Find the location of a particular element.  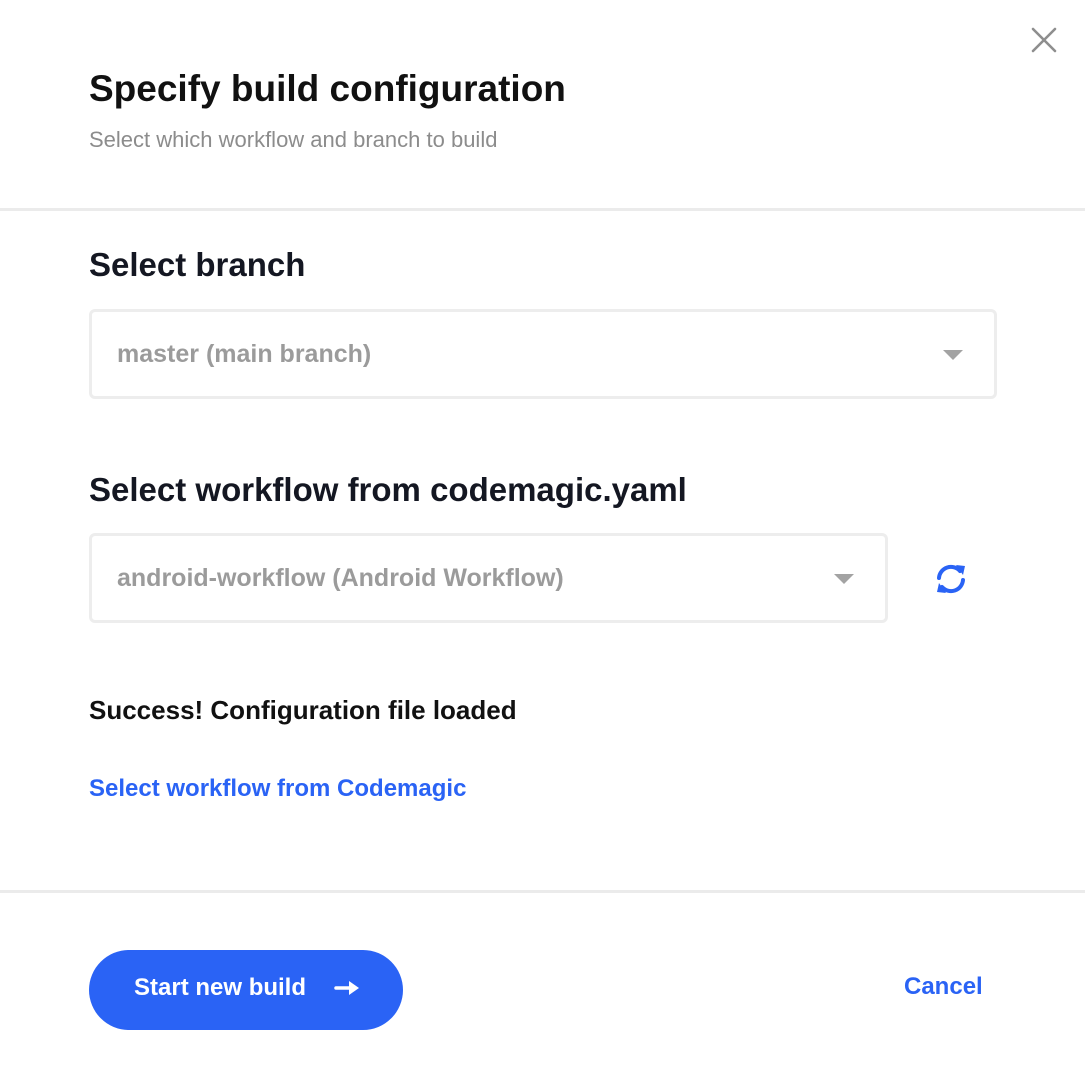

start-new-build-button: Start new build is located at coordinates (246, 990).